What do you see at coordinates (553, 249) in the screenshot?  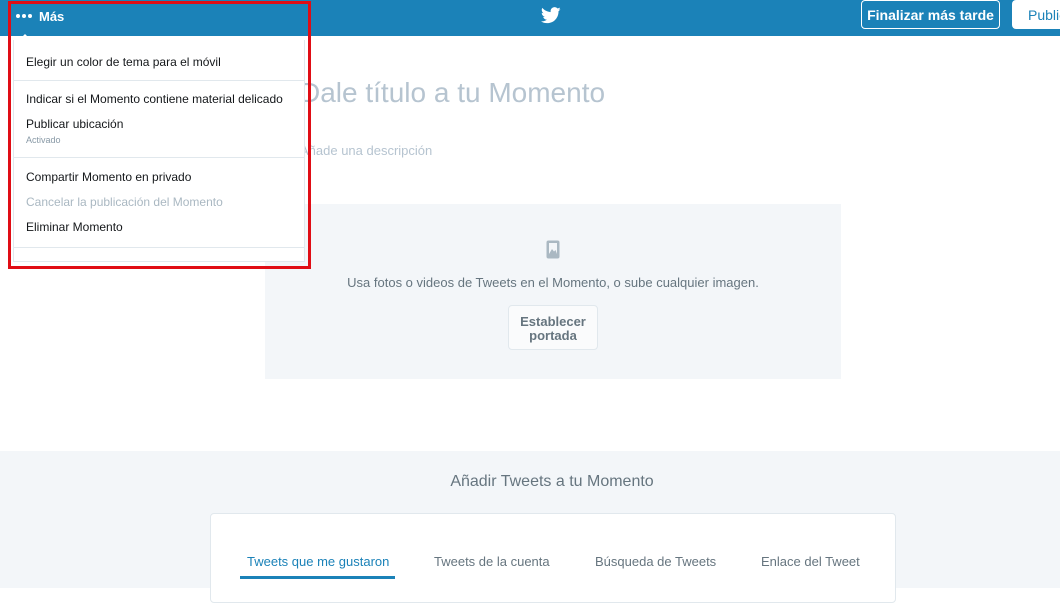 I see `image-icon` at bounding box center [553, 249].